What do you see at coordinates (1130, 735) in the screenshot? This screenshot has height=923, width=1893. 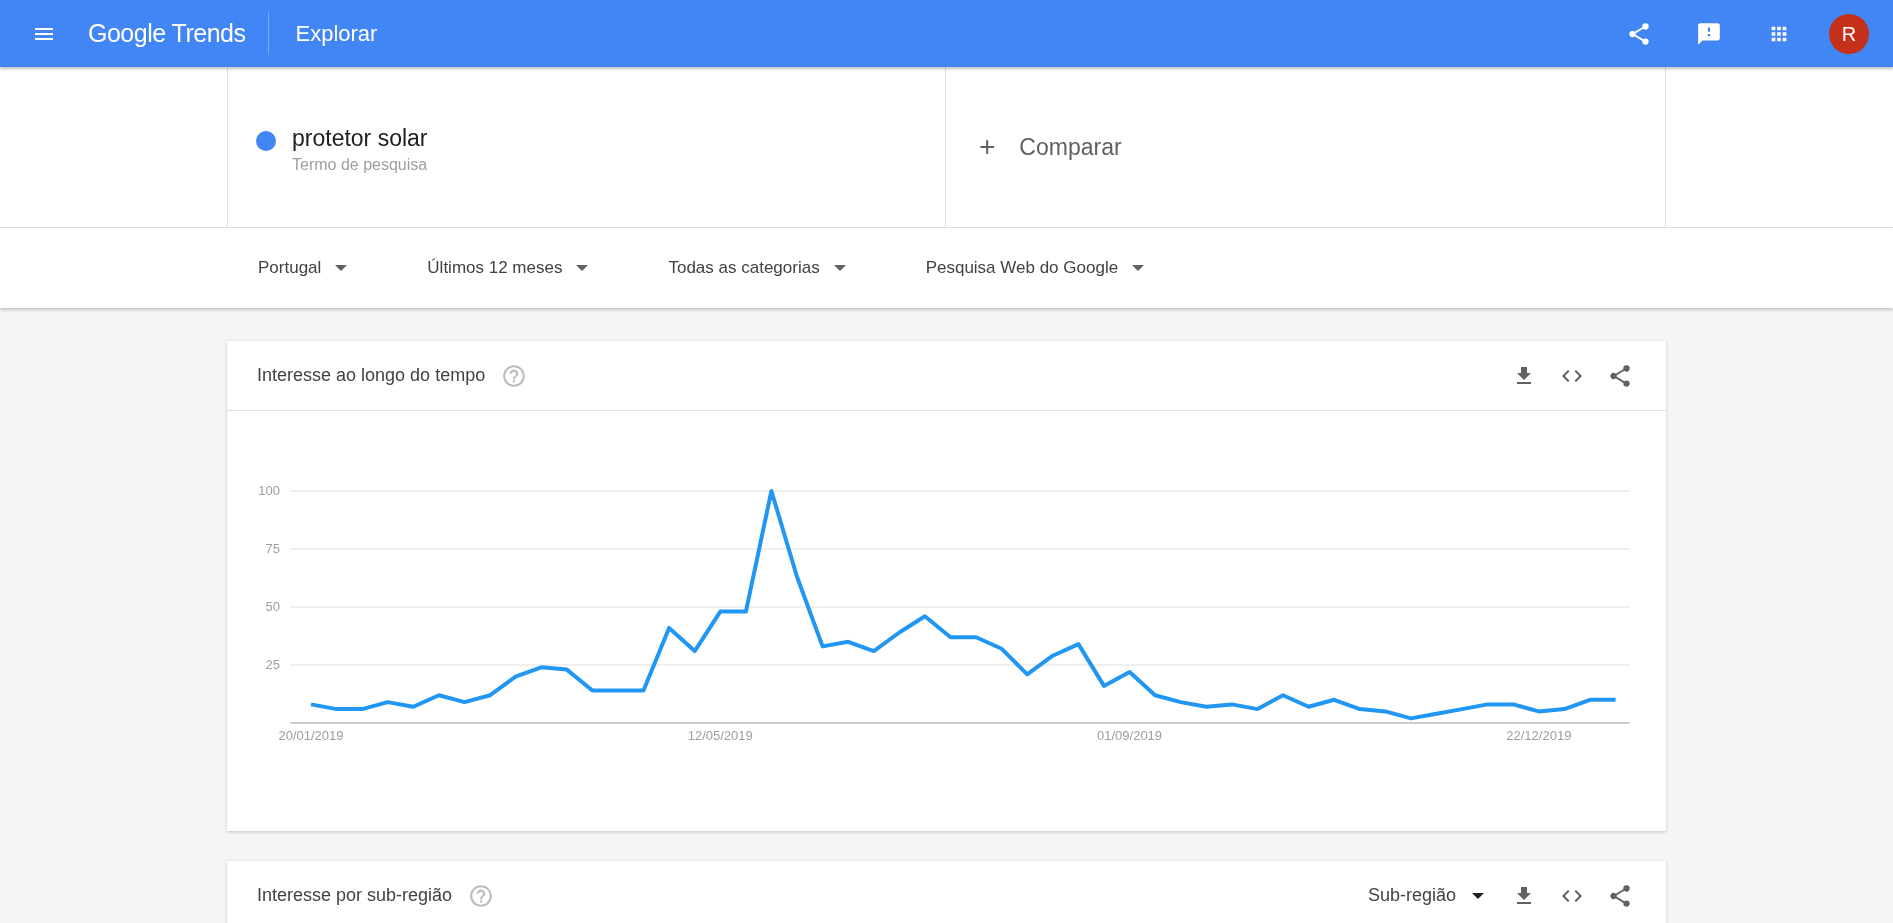 I see `axis-label: 01/09/2019` at bounding box center [1130, 735].